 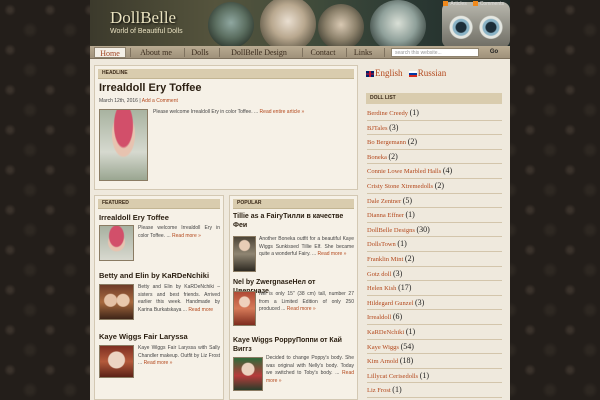 What do you see at coordinates (381, 288) in the screenshot?
I see `doll-list-link: Helen Kish` at bounding box center [381, 288].